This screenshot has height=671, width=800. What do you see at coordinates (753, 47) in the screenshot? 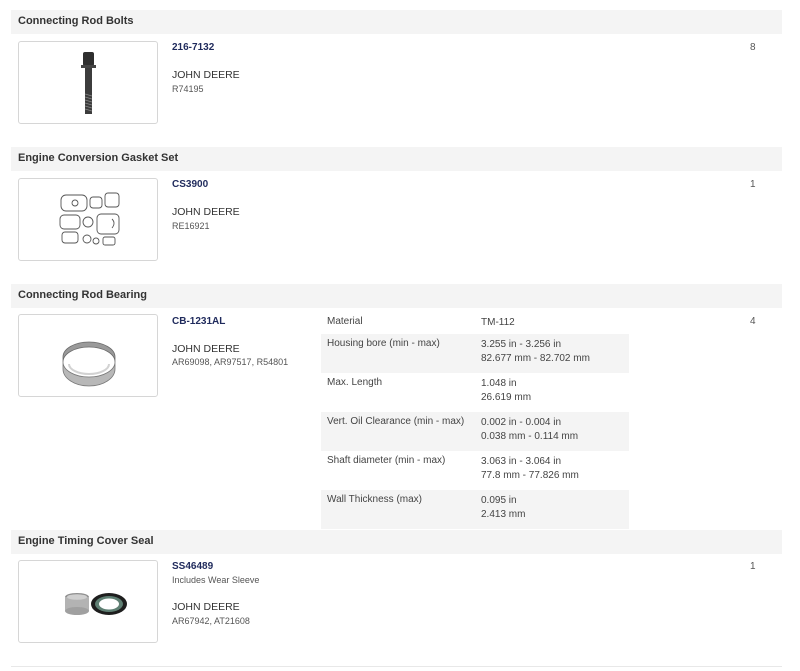
I see `quantity: 8` at bounding box center [753, 47].